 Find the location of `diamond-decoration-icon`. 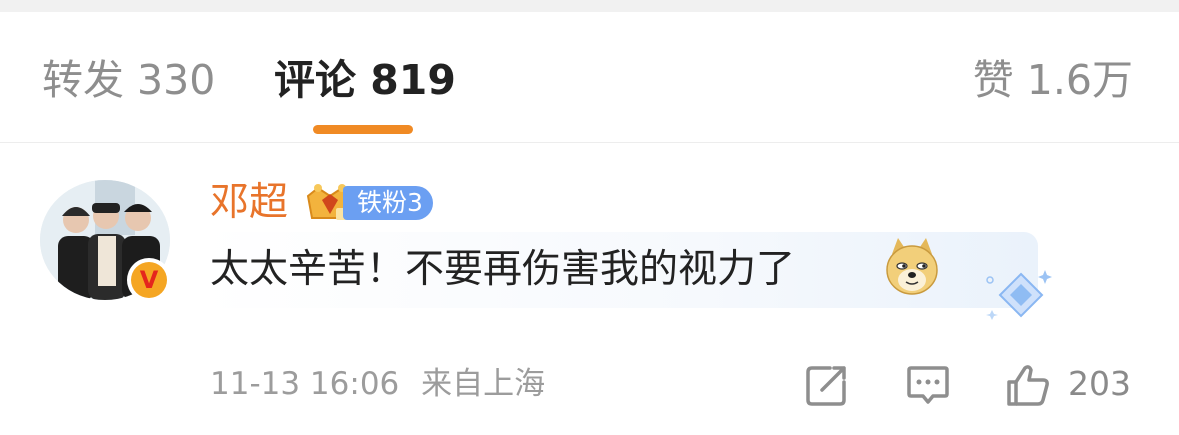

diamond-decoration-icon is located at coordinates (1019, 295).